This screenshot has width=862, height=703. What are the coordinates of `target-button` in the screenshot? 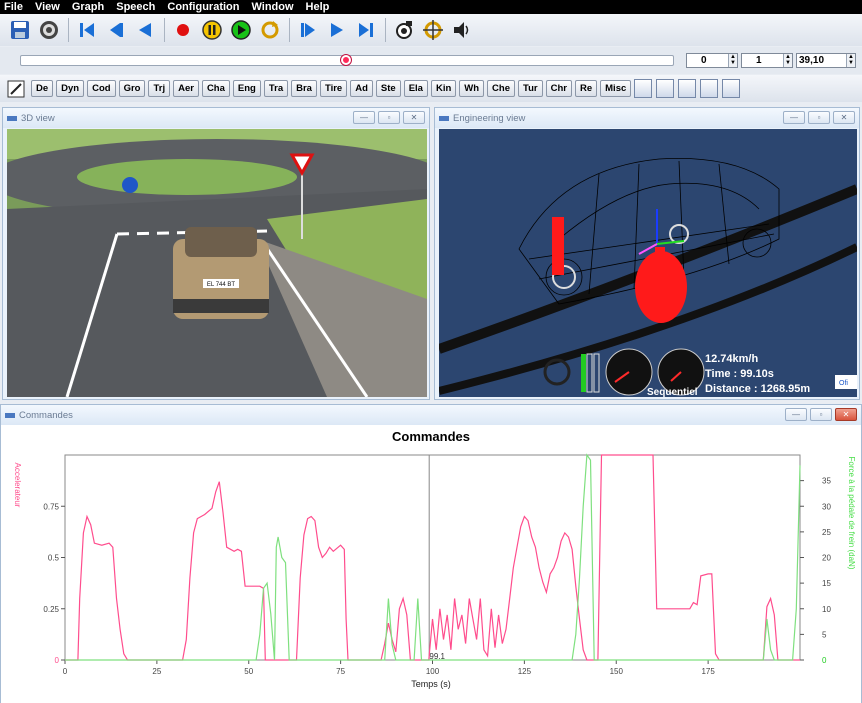 It's located at (432, 30).